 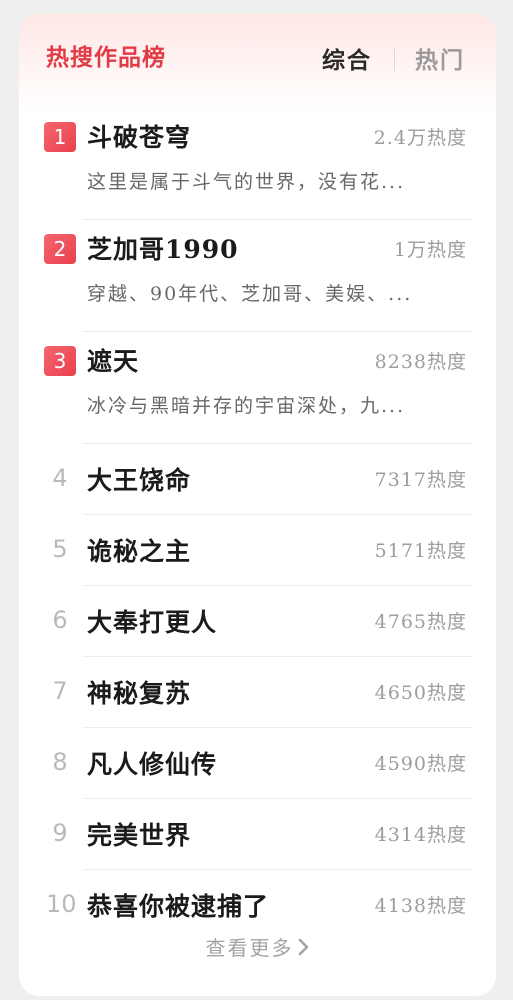 I want to click on item-heat: 1万热度, so click(x=430, y=250).